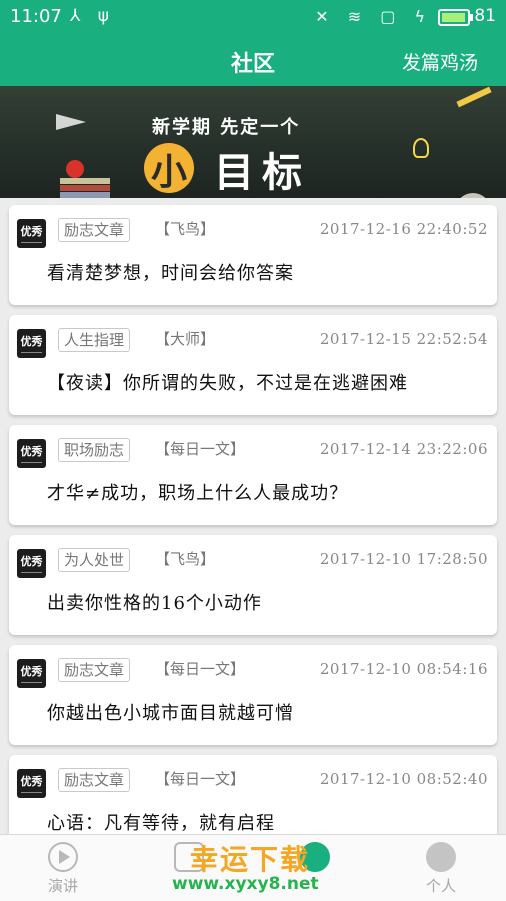 This screenshot has width=506, height=901. Describe the element at coordinates (403, 669) in the screenshot. I see `post-timestamp: 2017-12-10 08:54:16` at that location.